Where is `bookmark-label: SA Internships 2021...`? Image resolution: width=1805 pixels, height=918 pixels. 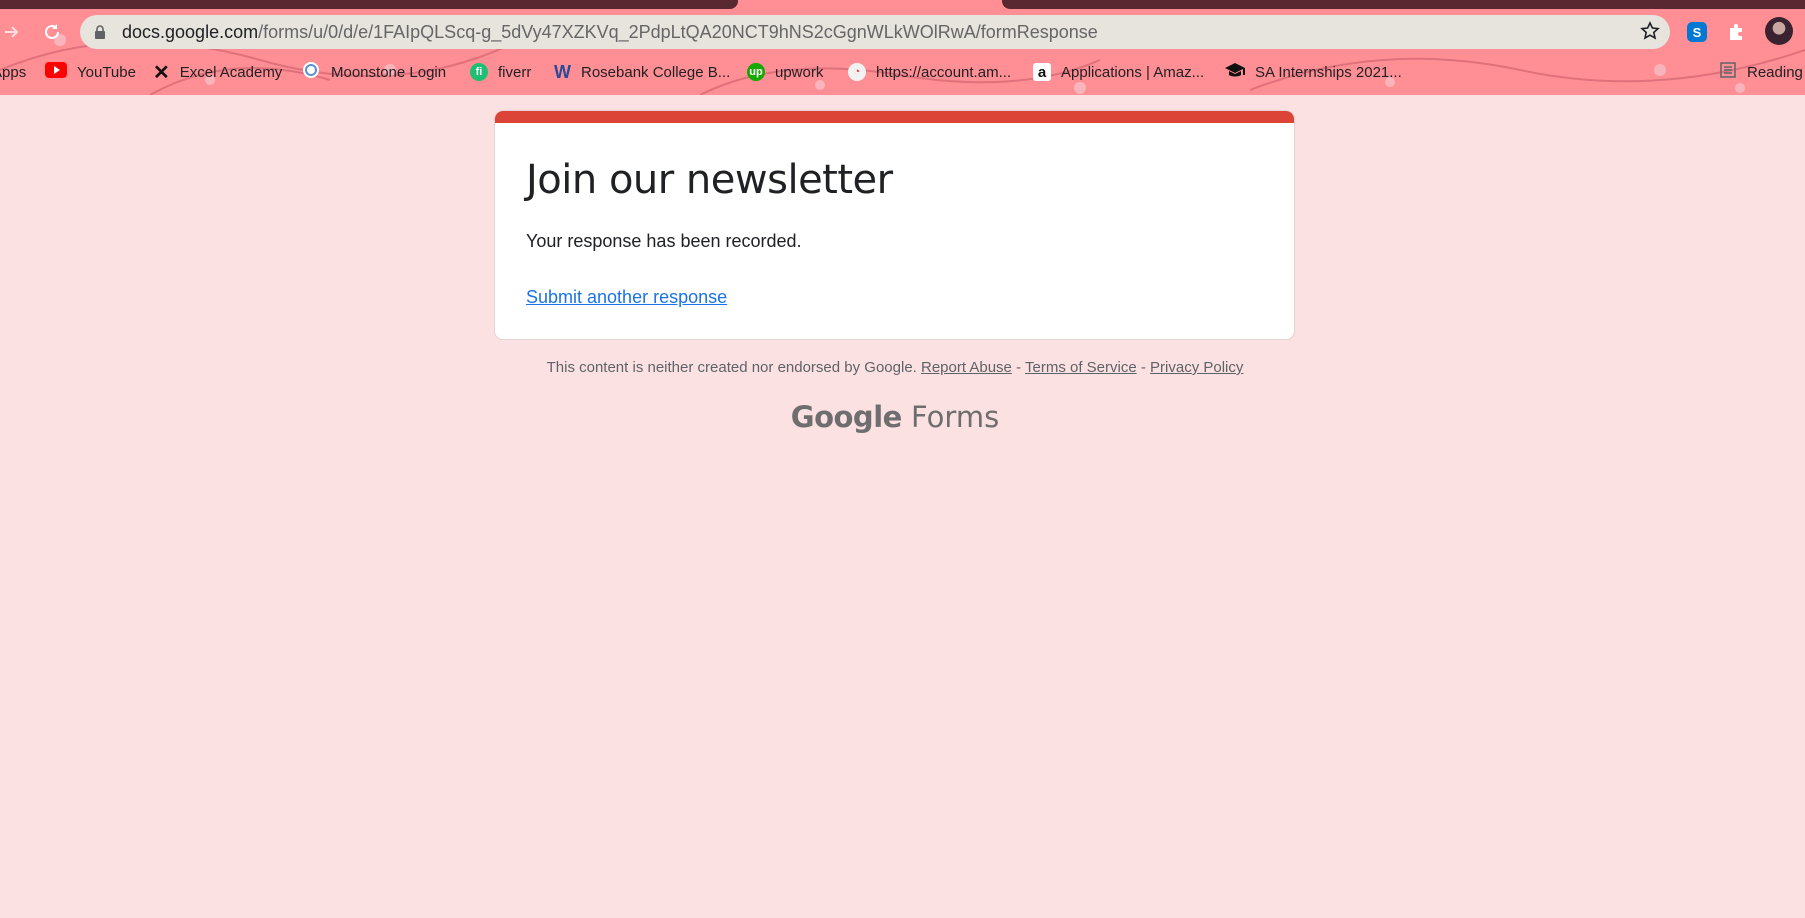
bookmark-label: SA Internships 2021... is located at coordinates (1328, 72).